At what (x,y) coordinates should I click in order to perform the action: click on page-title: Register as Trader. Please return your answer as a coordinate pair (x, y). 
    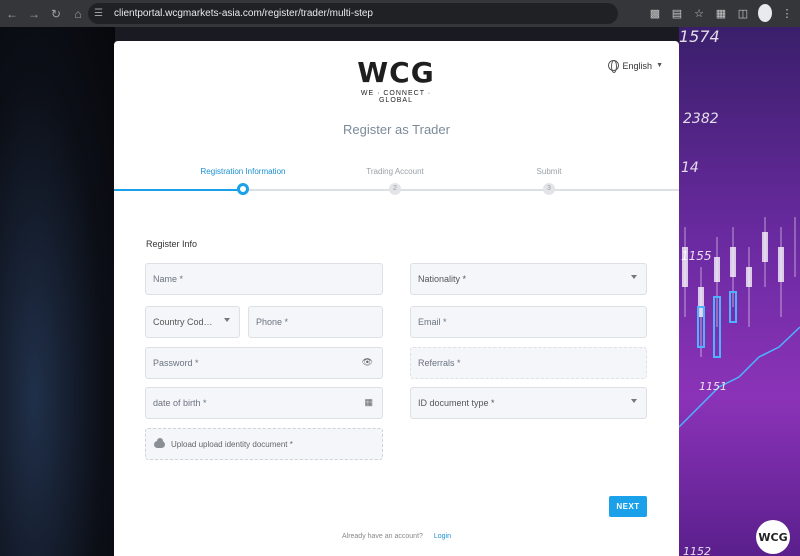
    Looking at the image, I should click on (396, 129).